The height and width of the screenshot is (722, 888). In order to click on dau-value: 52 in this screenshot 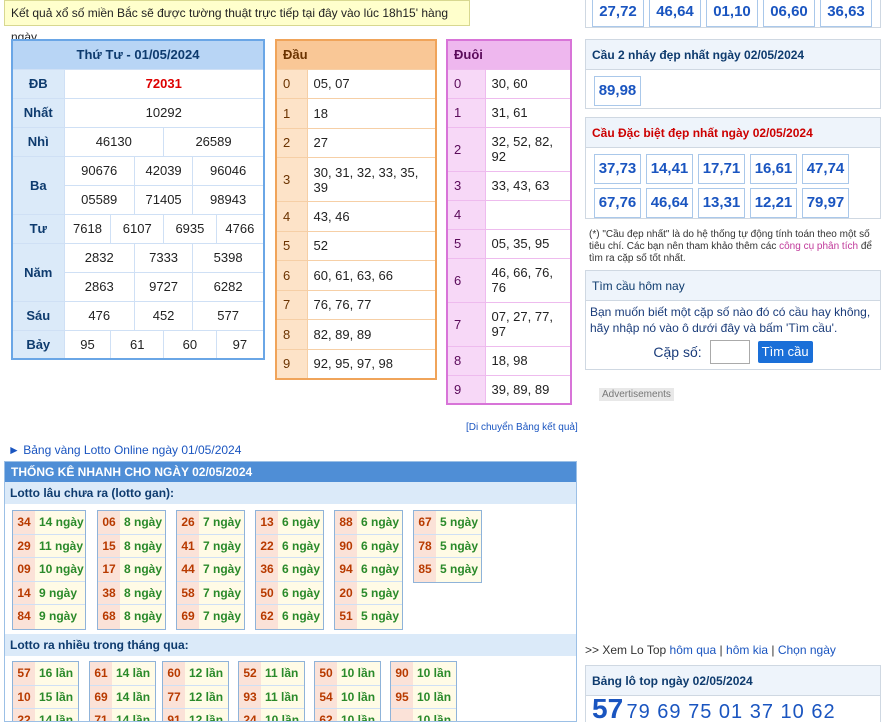, I will do `click(371, 245)`.